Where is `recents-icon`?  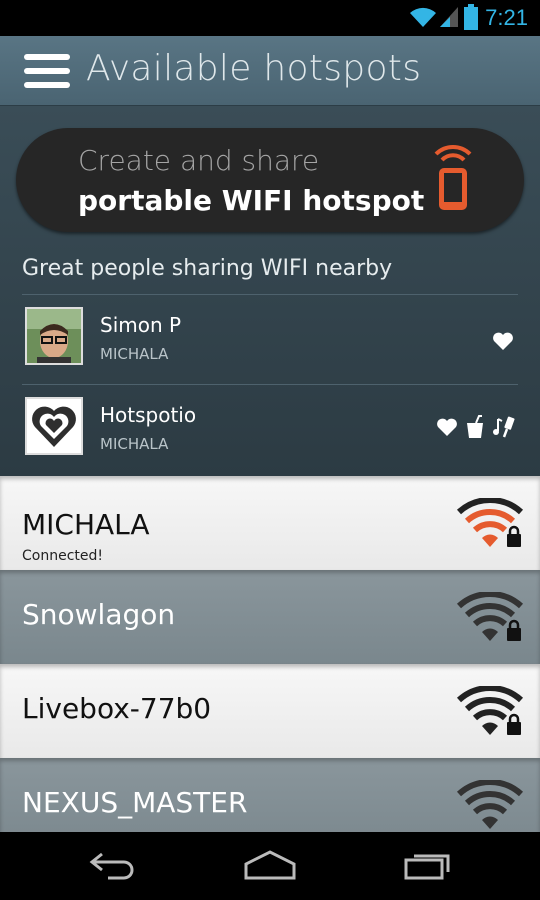
recents-icon is located at coordinates (428, 865).